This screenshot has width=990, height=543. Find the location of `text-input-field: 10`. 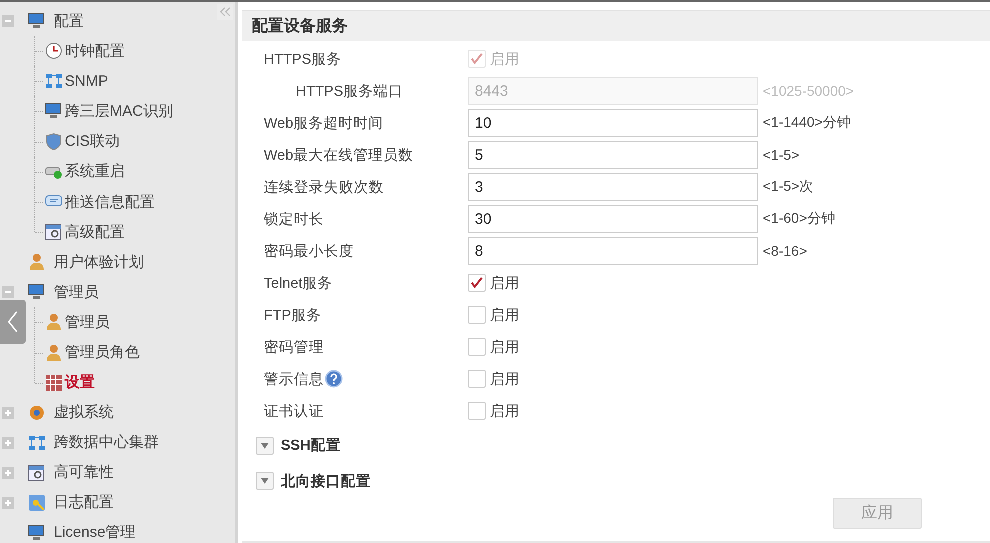

text-input-field: 10 is located at coordinates (613, 123).